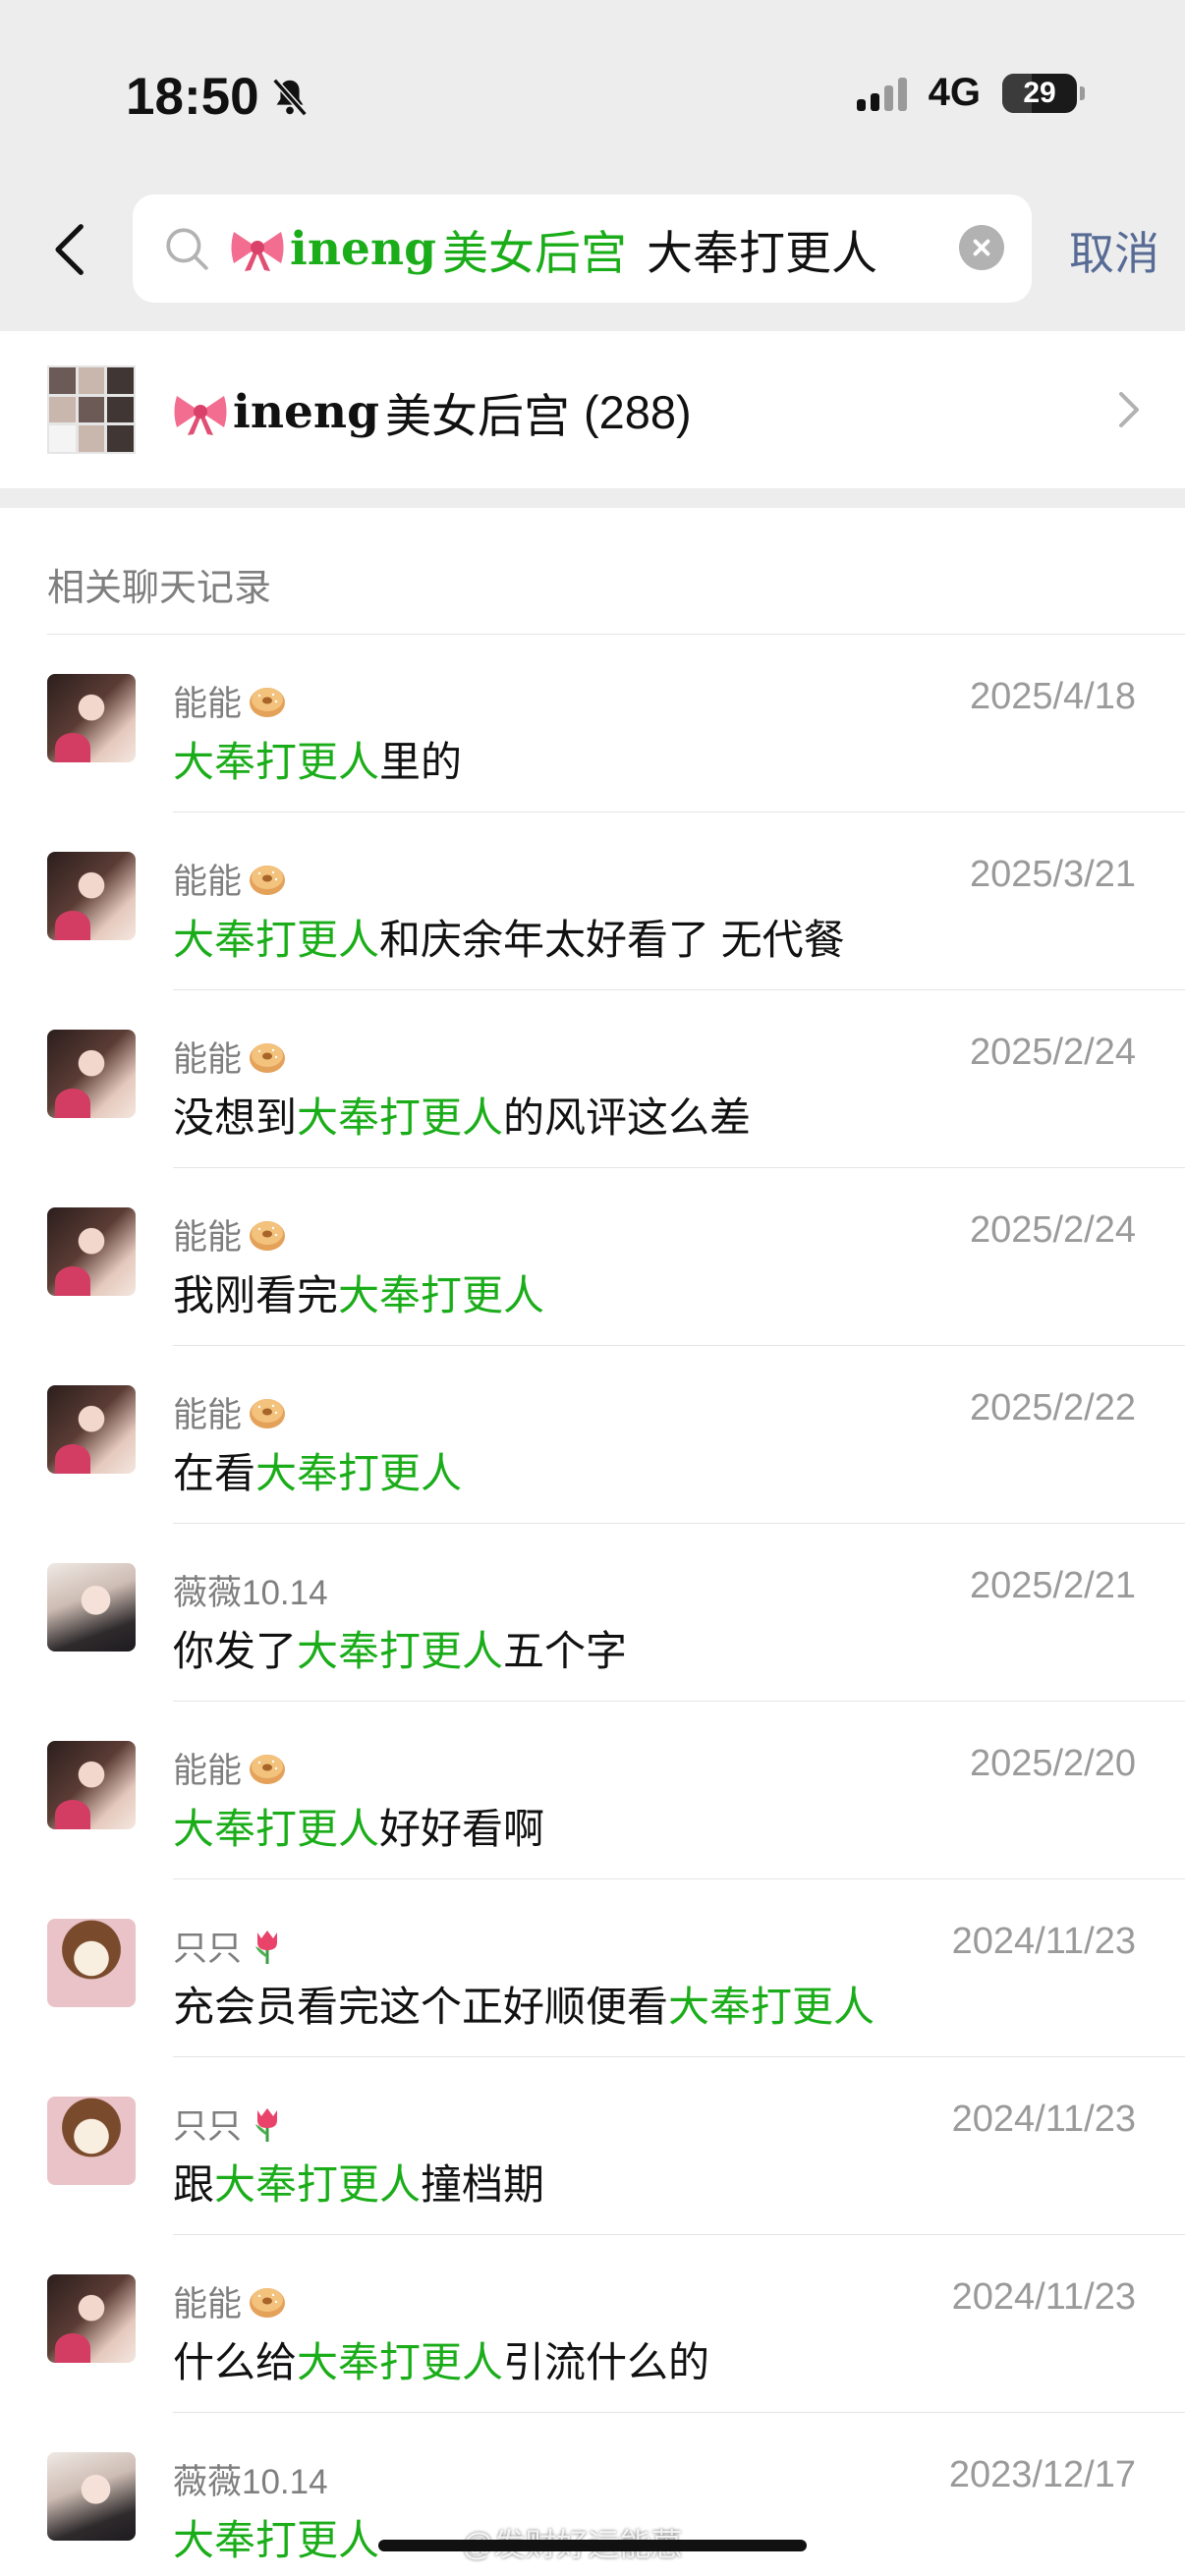  I want to click on message-result-row: 能能 2025/2/20 大奉打更人好好看啊, so click(592, 1790).